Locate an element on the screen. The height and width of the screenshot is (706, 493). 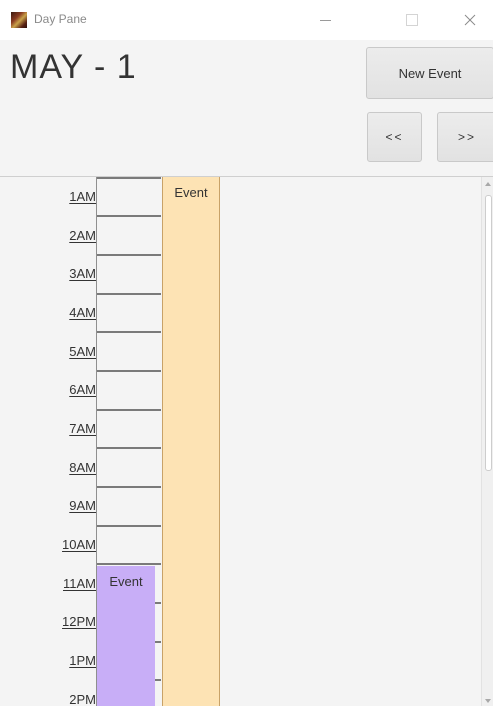
maximize-button is located at coordinates (412, 20).